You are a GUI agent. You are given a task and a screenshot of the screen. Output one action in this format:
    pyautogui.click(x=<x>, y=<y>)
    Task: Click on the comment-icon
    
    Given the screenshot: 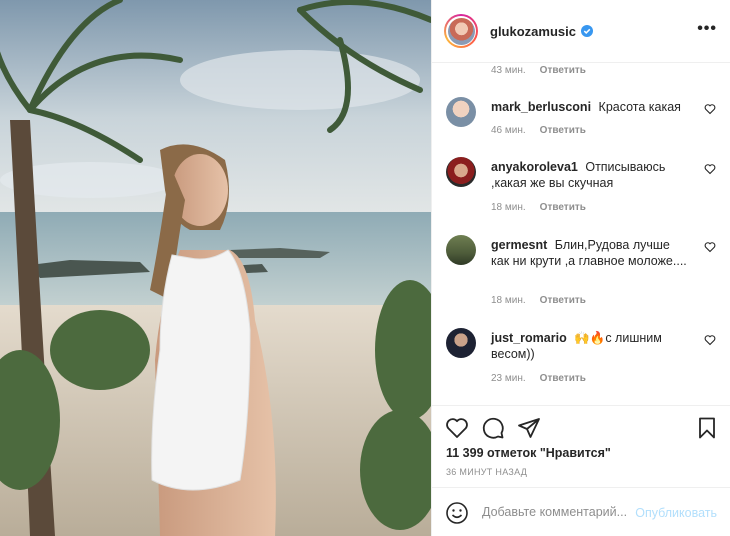 What is the action you would take?
    pyautogui.click(x=493, y=428)
    